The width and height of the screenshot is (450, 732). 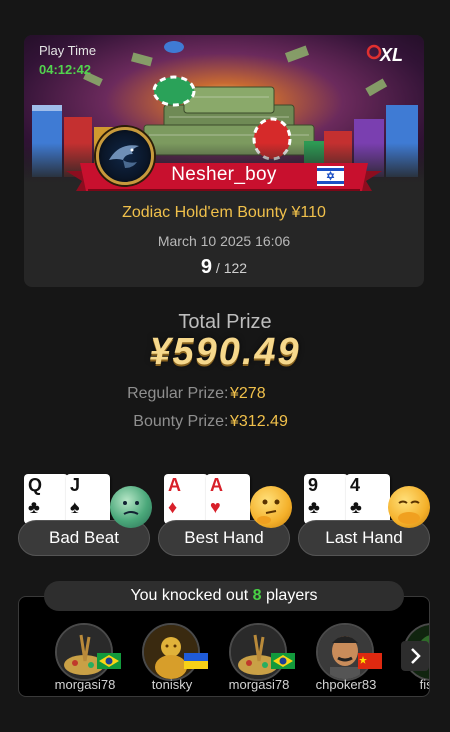 I want to click on eagle-icon, so click(x=124, y=156).